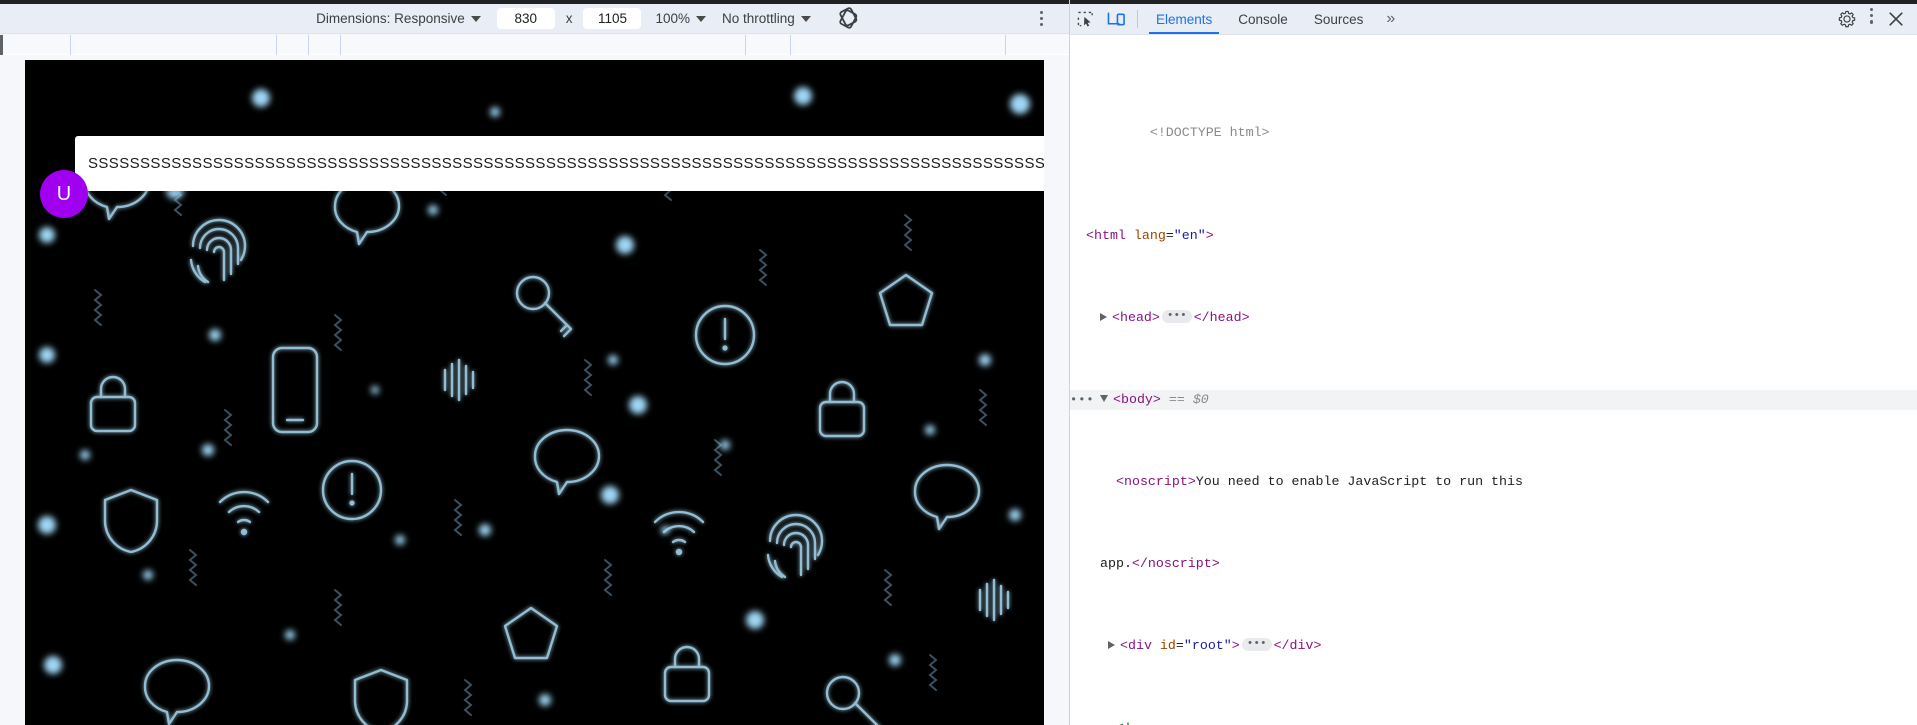 The image size is (1917, 725). I want to click on devtools-menu-icon, so click(1871, 19).